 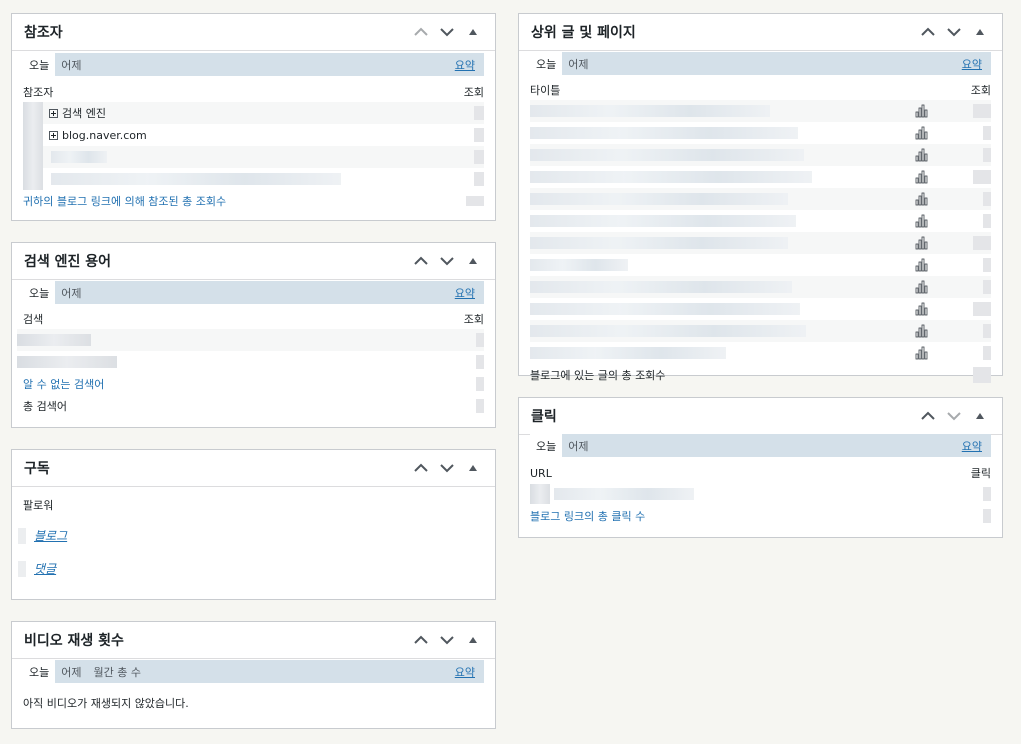 What do you see at coordinates (583, 33) in the screenshot?
I see `panel-title: 상위 글 및 페이지` at bounding box center [583, 33].